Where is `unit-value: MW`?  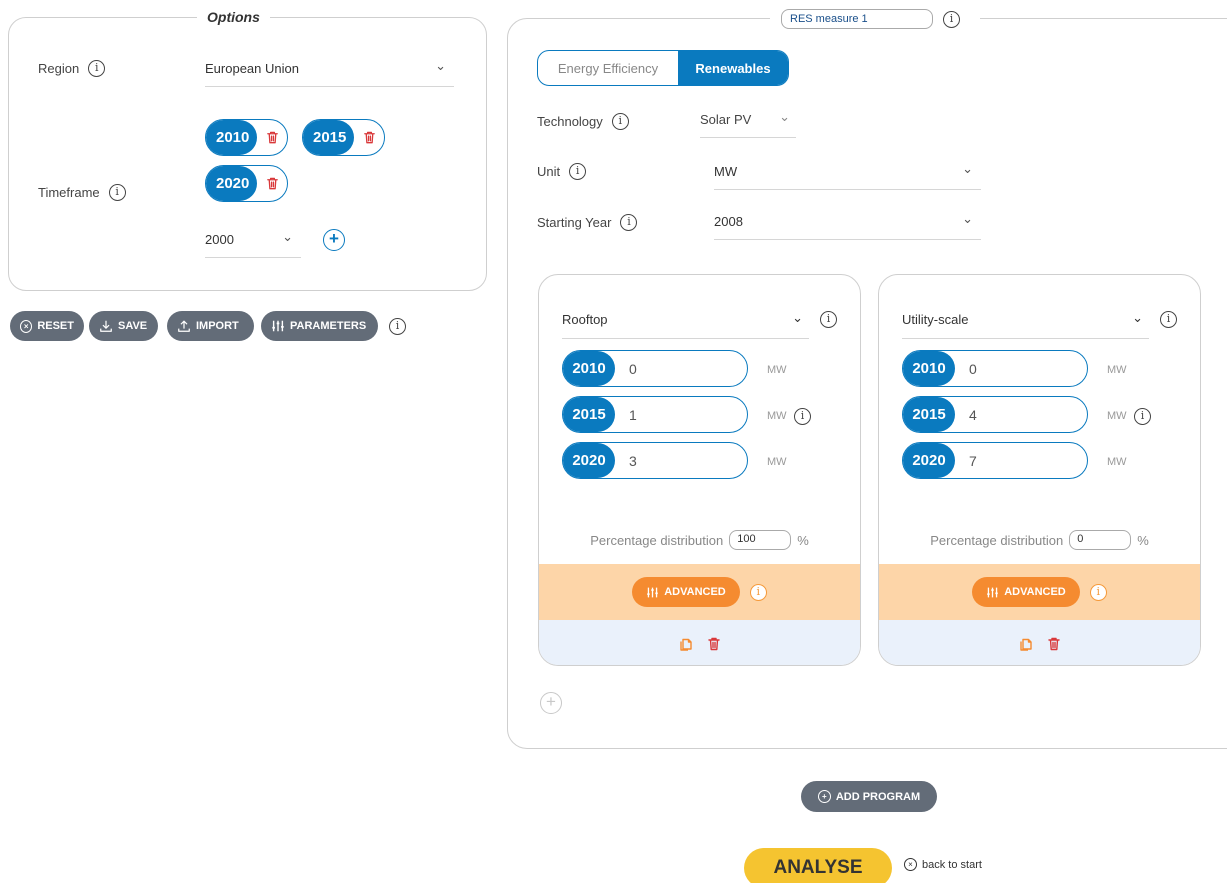
unit-value: MW is located at coordinates (726, 171).